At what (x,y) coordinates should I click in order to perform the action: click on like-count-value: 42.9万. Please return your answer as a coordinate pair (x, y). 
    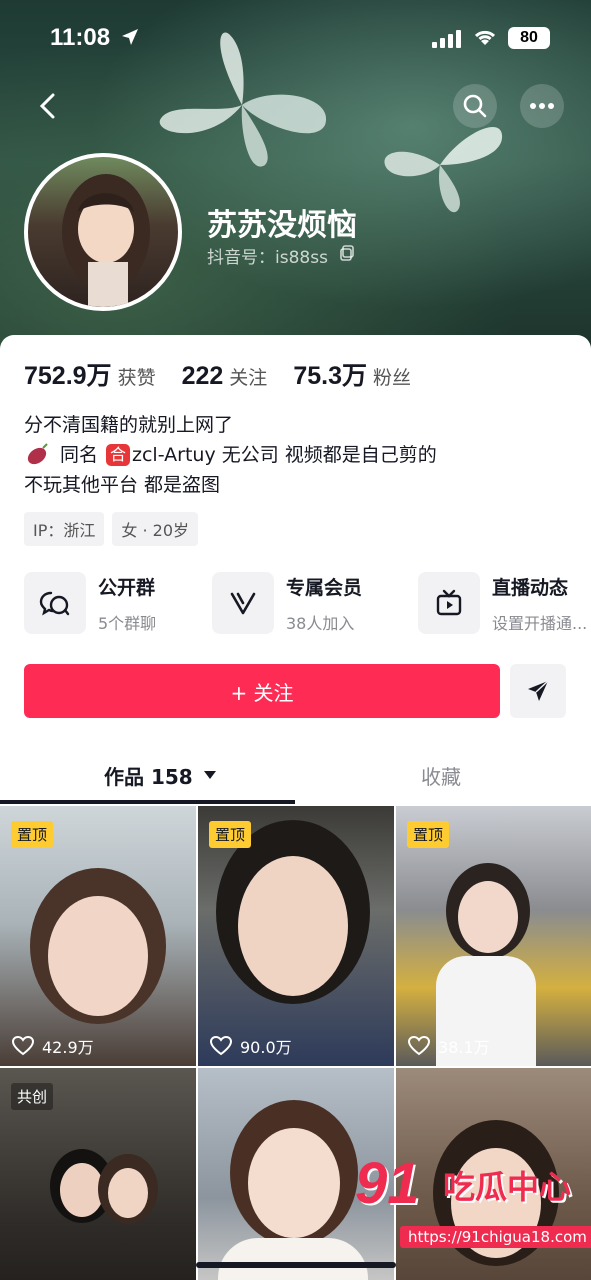
    Looking at the image, I should click on (68, 1047).